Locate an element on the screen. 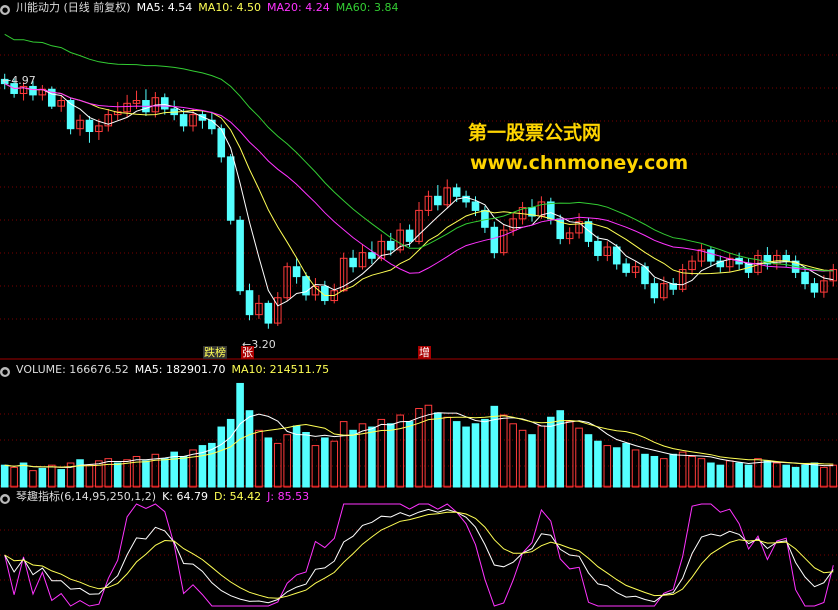 The image size is (838, 610). indicator-settings-icon: ● is located at coordinates (5, 499).